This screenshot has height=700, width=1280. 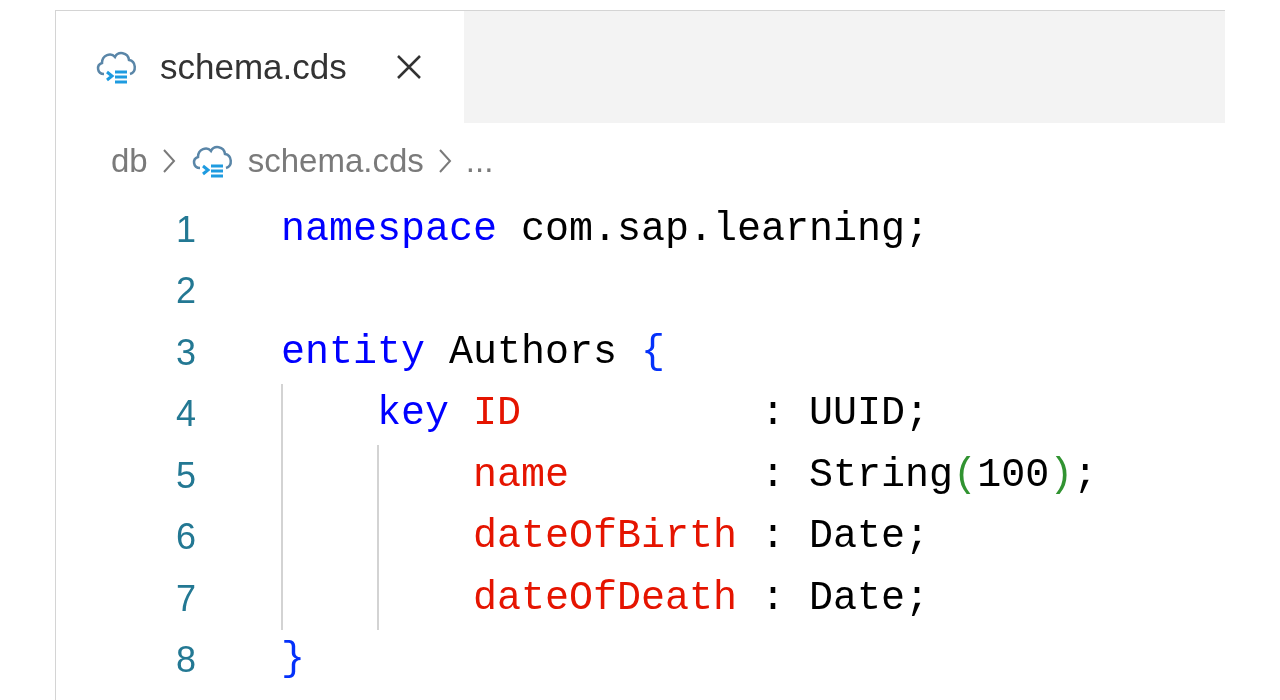 I want to click on line-number: 1, so click(x=185, y=229).